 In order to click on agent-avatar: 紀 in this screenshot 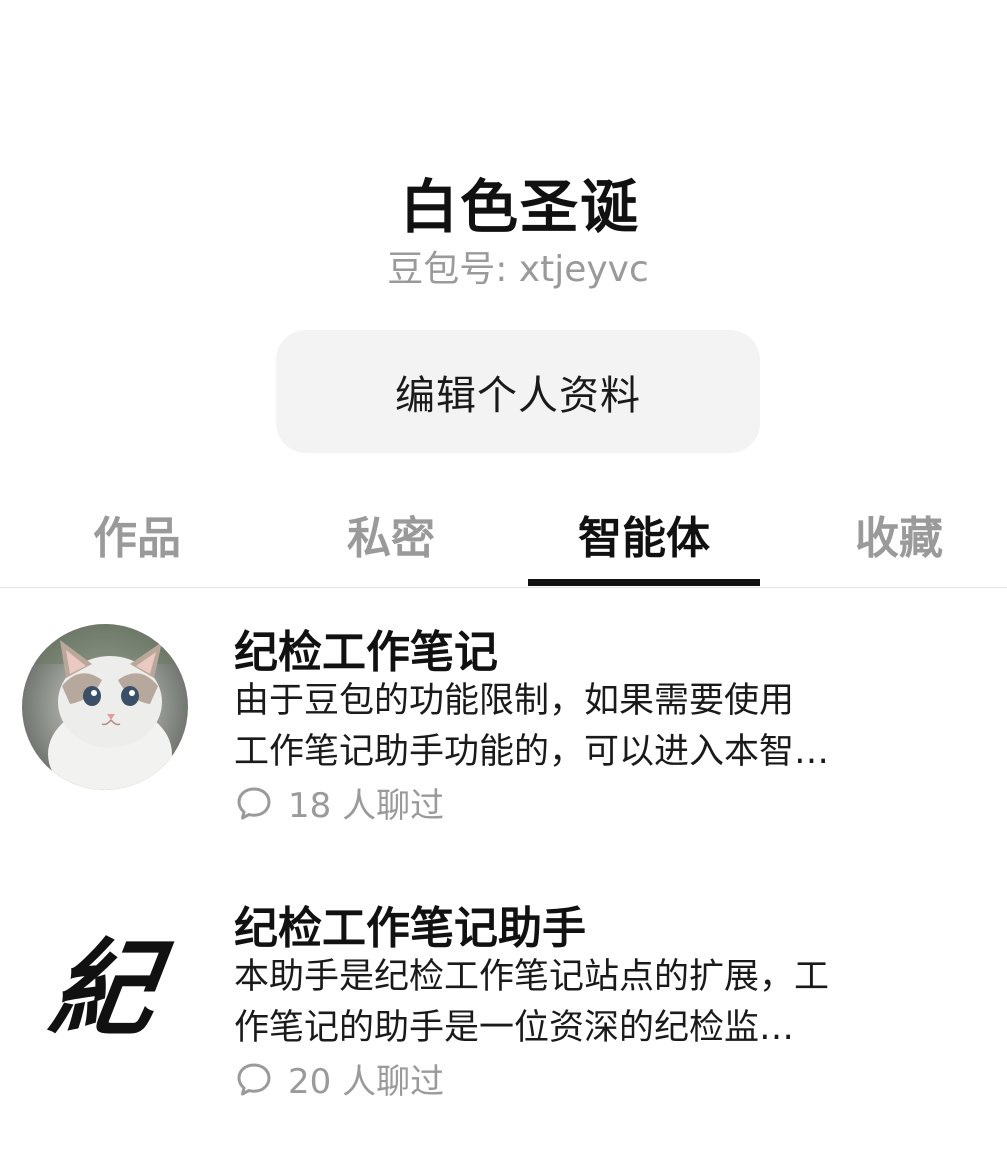, I will do `click(105, 979)`.